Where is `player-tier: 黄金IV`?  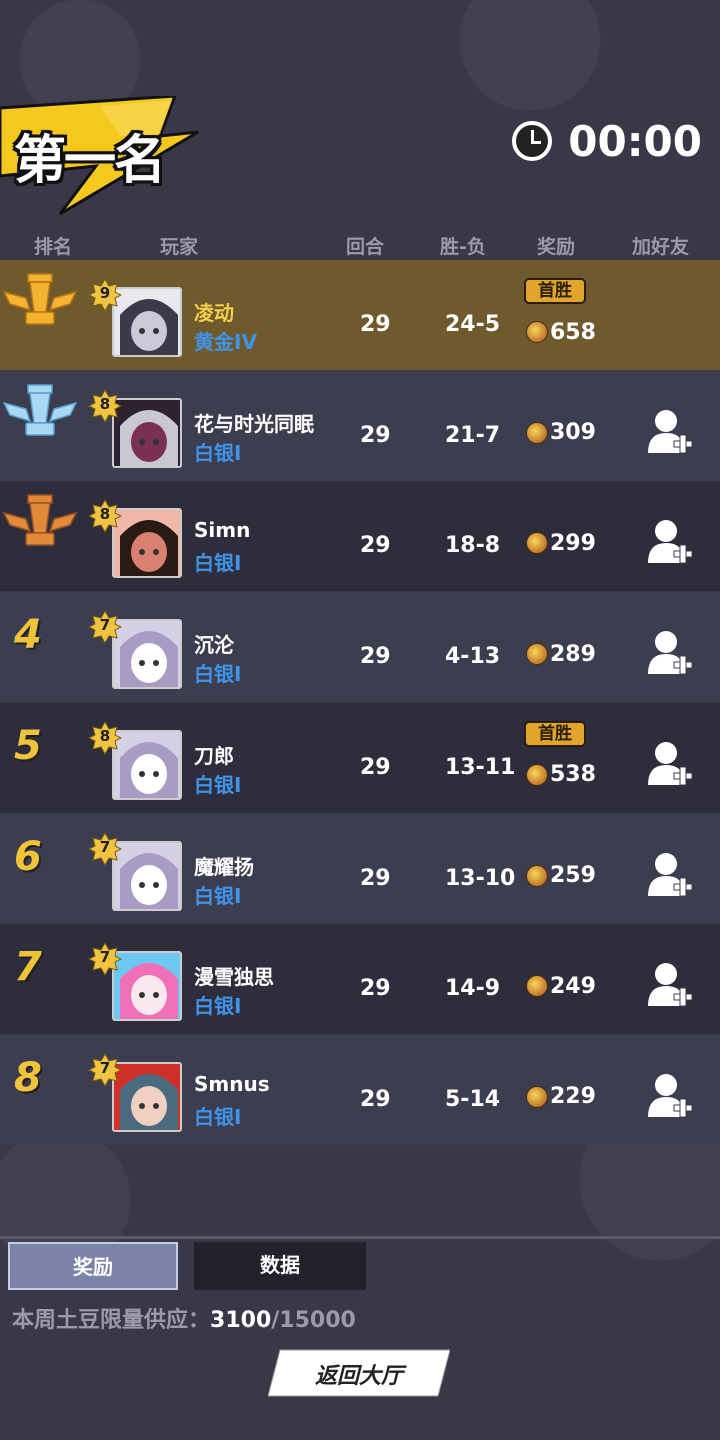 player-tier: 黄金IV is located at coordinates (225, 342).